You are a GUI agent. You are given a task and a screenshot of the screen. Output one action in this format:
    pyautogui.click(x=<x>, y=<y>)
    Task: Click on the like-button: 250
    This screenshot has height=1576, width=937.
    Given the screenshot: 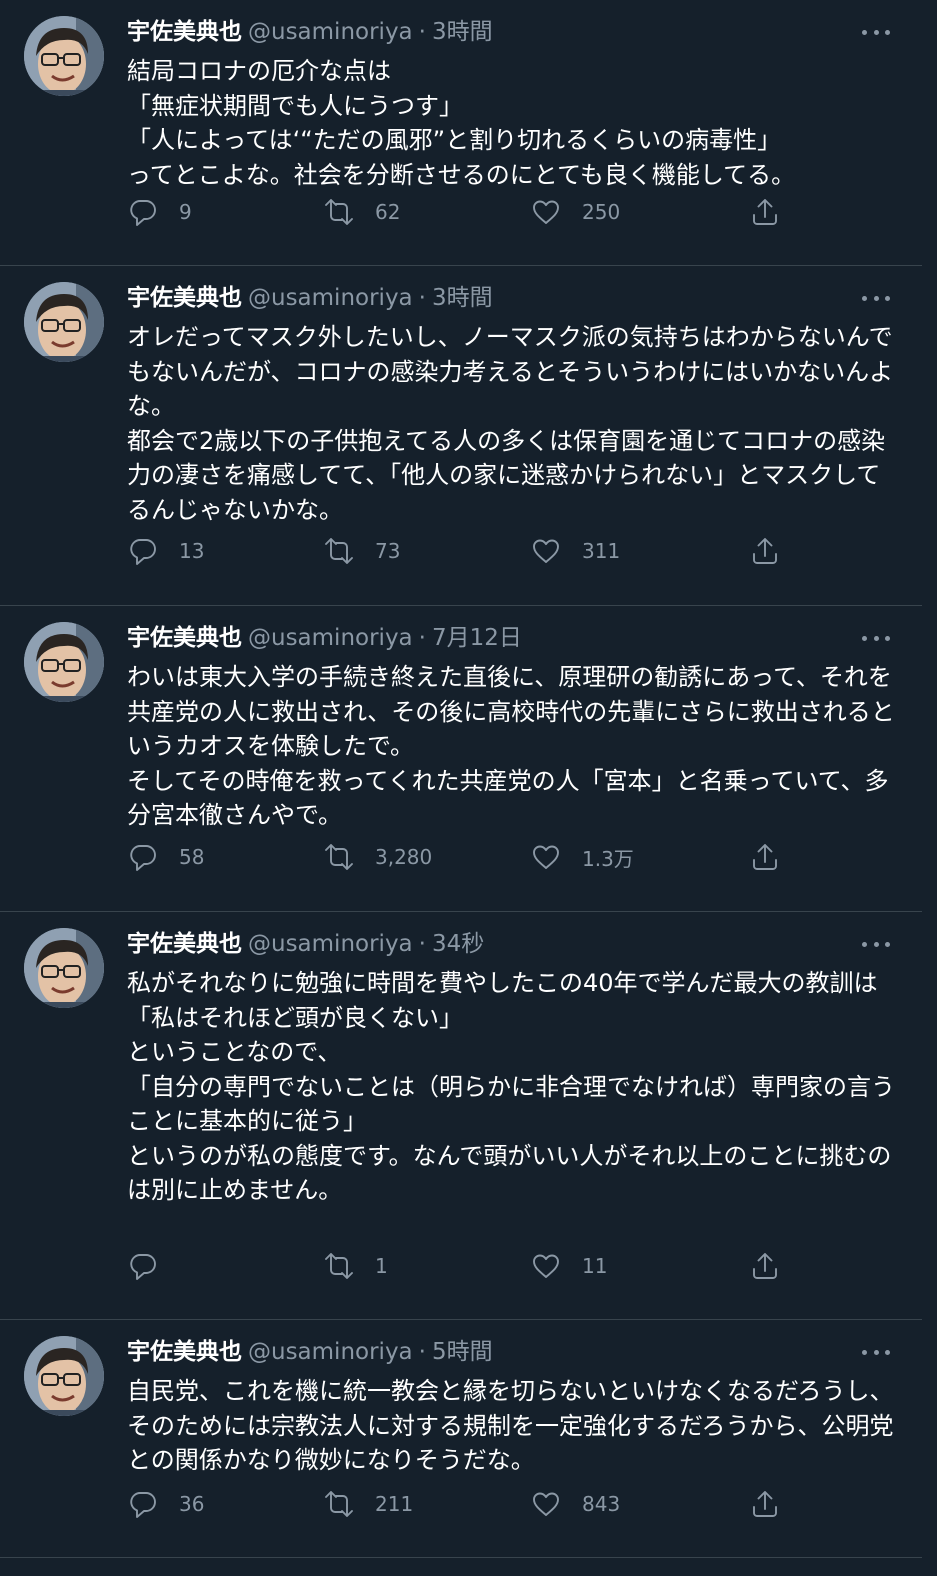 What is the action you would take?
    pyautogui.click(x=575, y=212)
    